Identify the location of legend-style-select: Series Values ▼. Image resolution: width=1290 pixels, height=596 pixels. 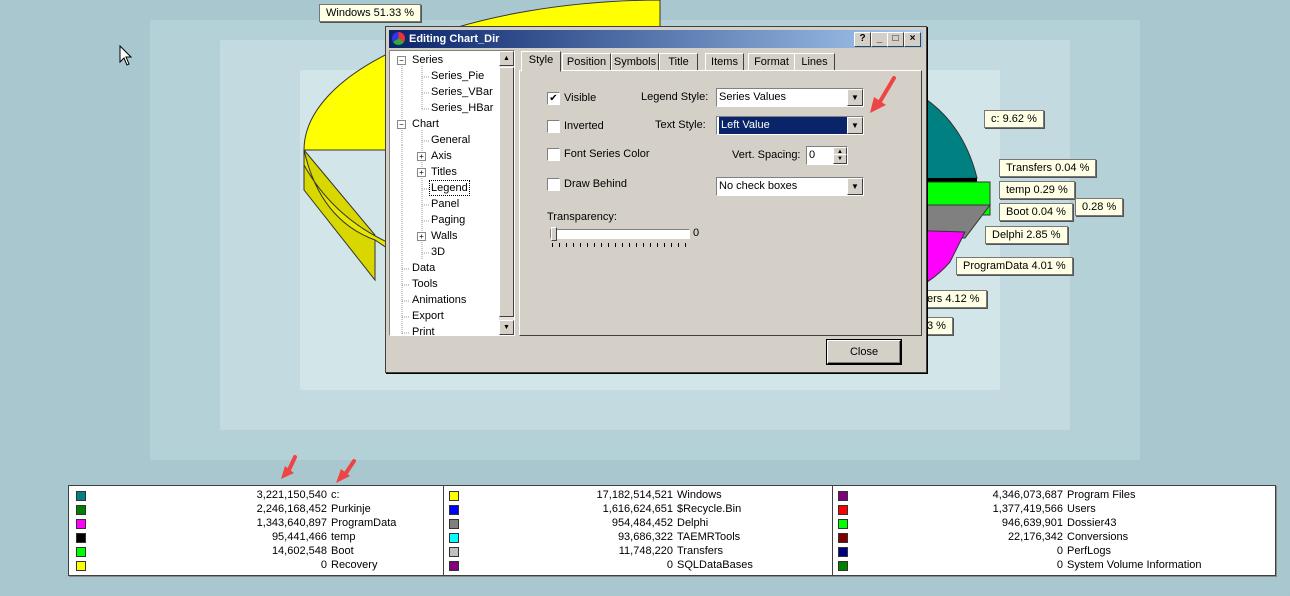
(790, 97).